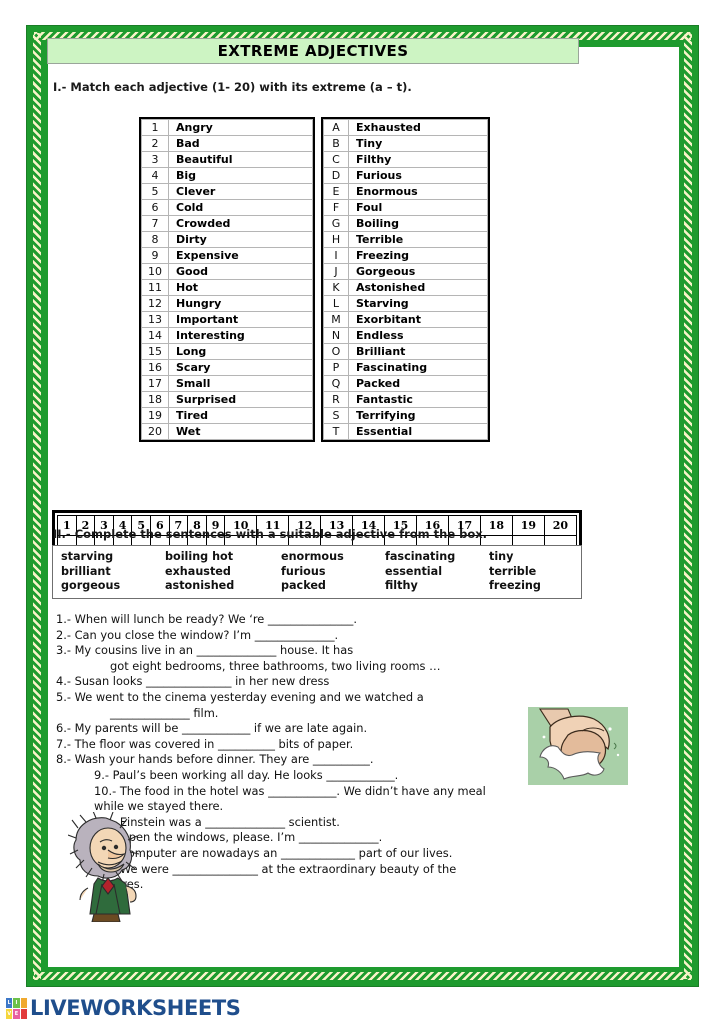  Describe the element at coordinates (155, 415) in the screenshot. I see `adjective-key: 19` at that location.